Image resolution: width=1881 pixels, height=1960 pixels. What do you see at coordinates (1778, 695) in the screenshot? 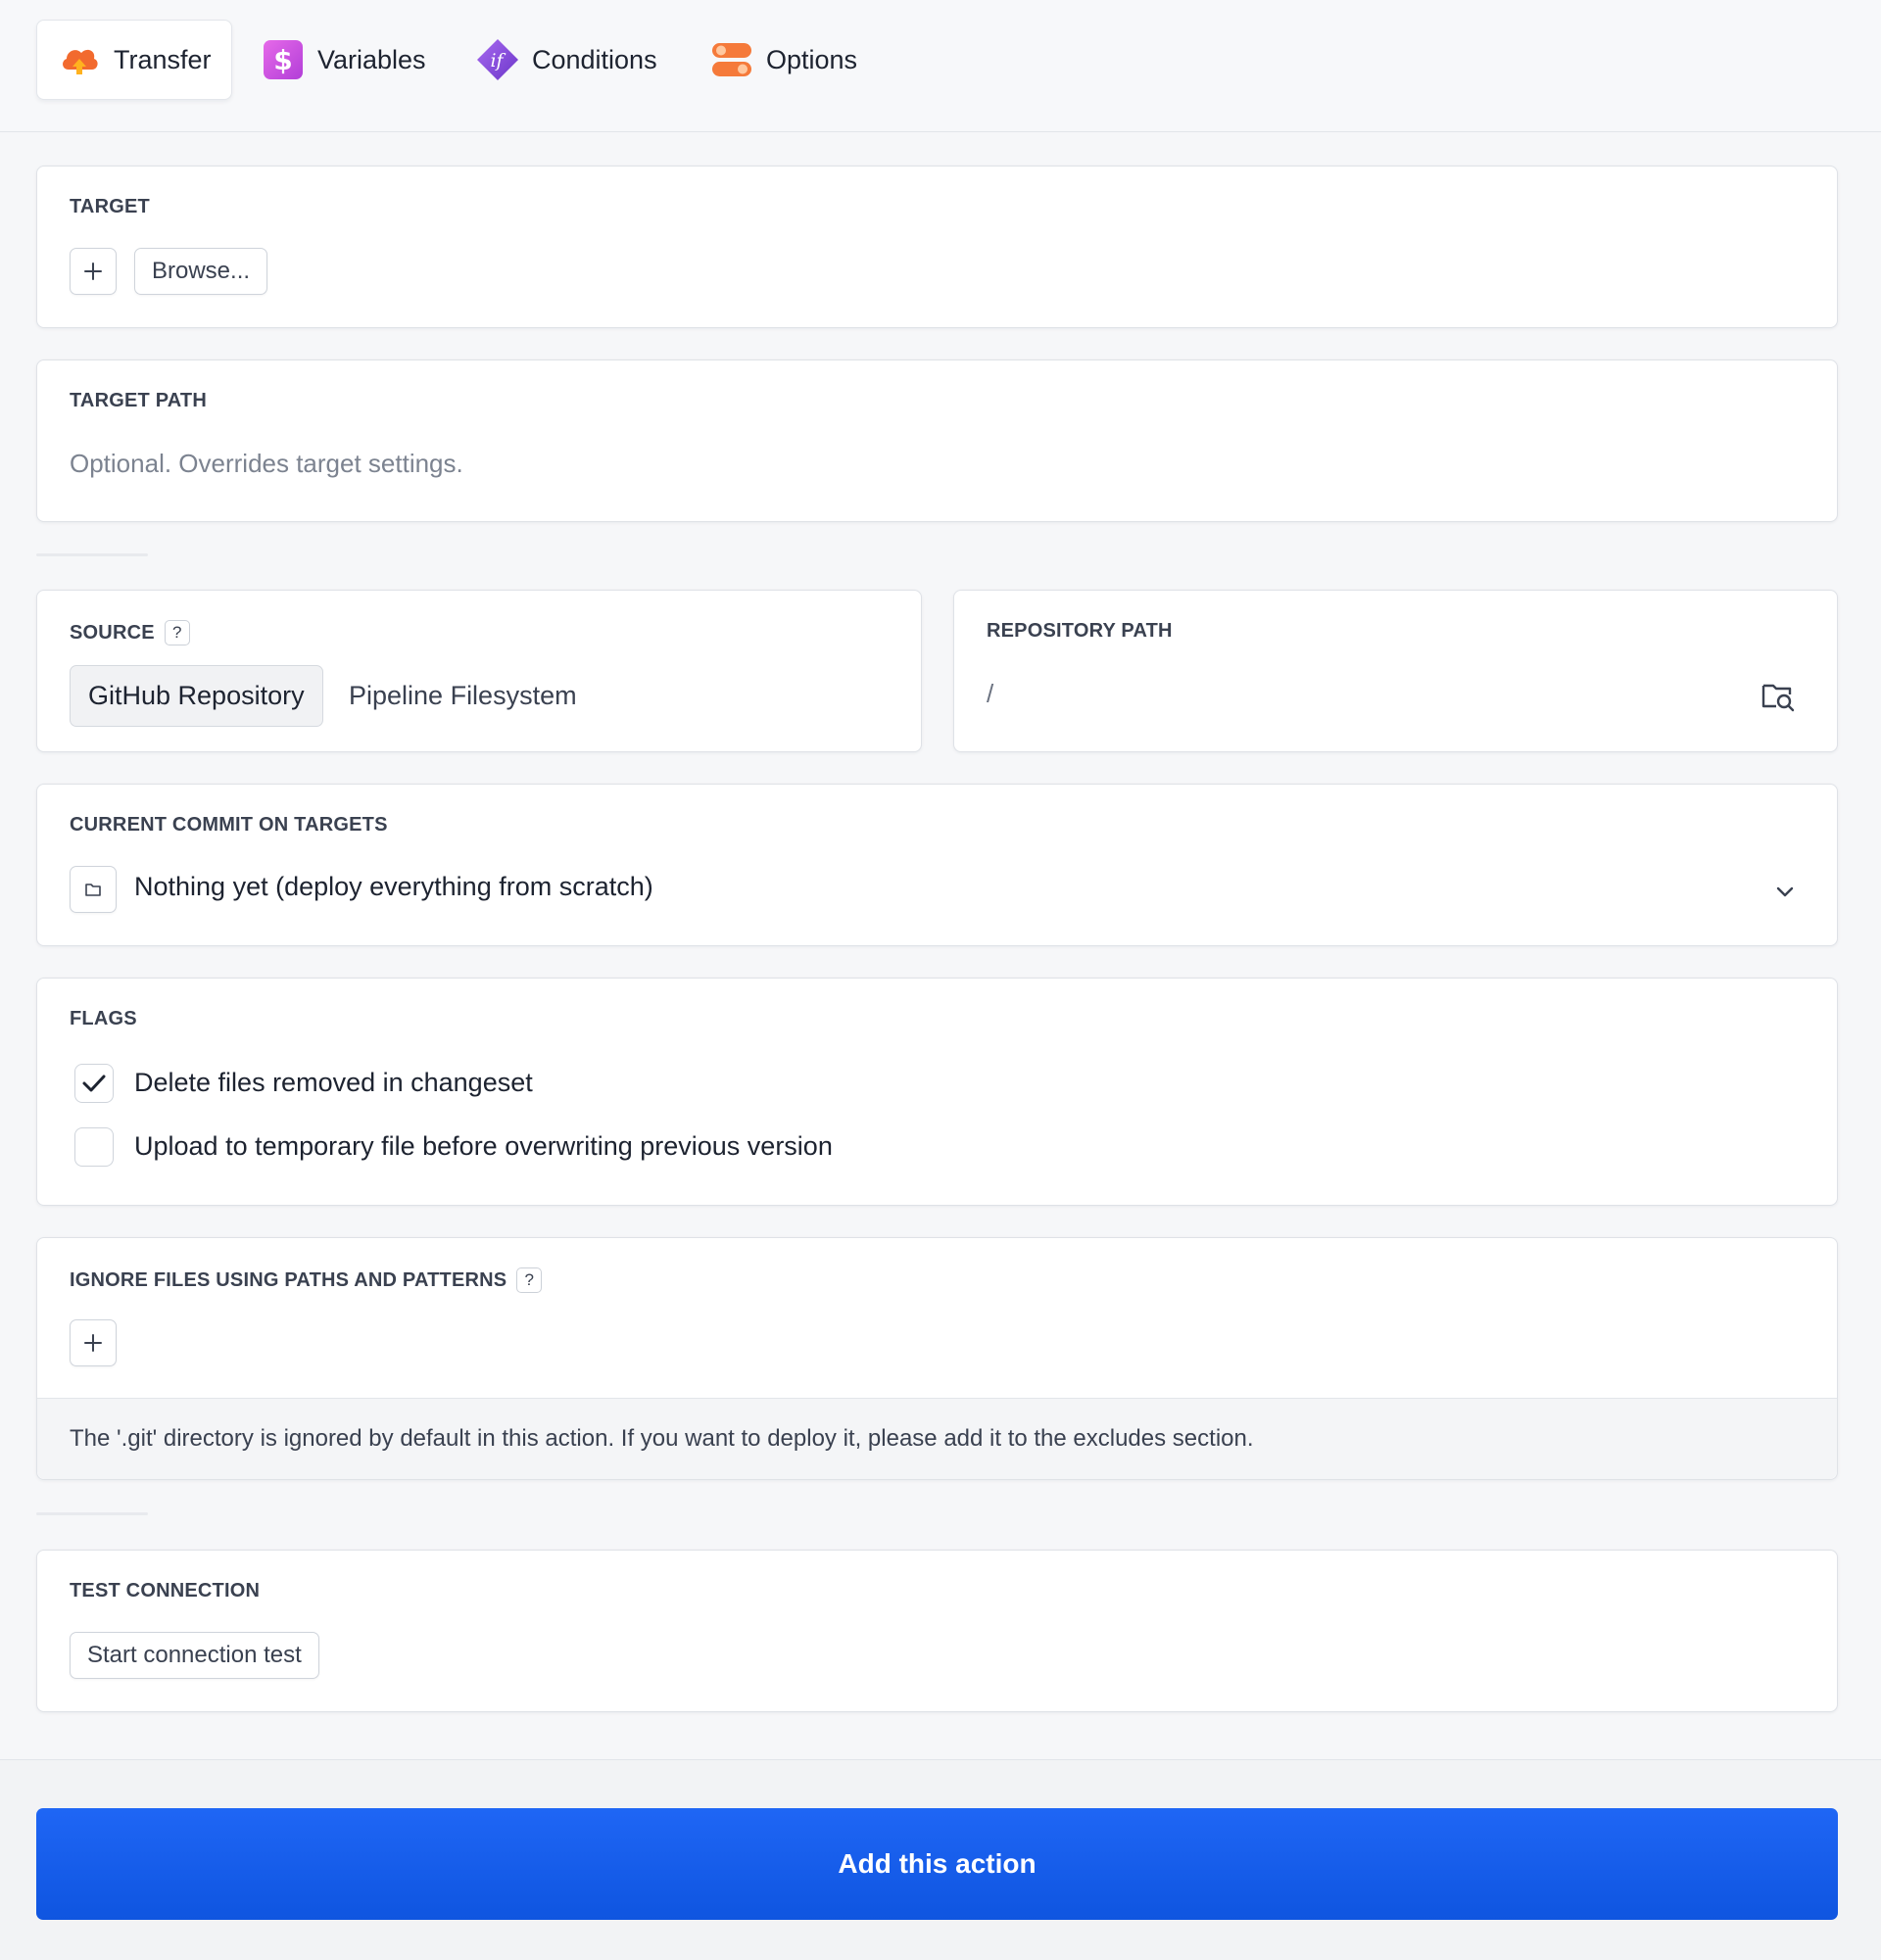
I see `folder-search-icon` at bounding box center [1778, 695].